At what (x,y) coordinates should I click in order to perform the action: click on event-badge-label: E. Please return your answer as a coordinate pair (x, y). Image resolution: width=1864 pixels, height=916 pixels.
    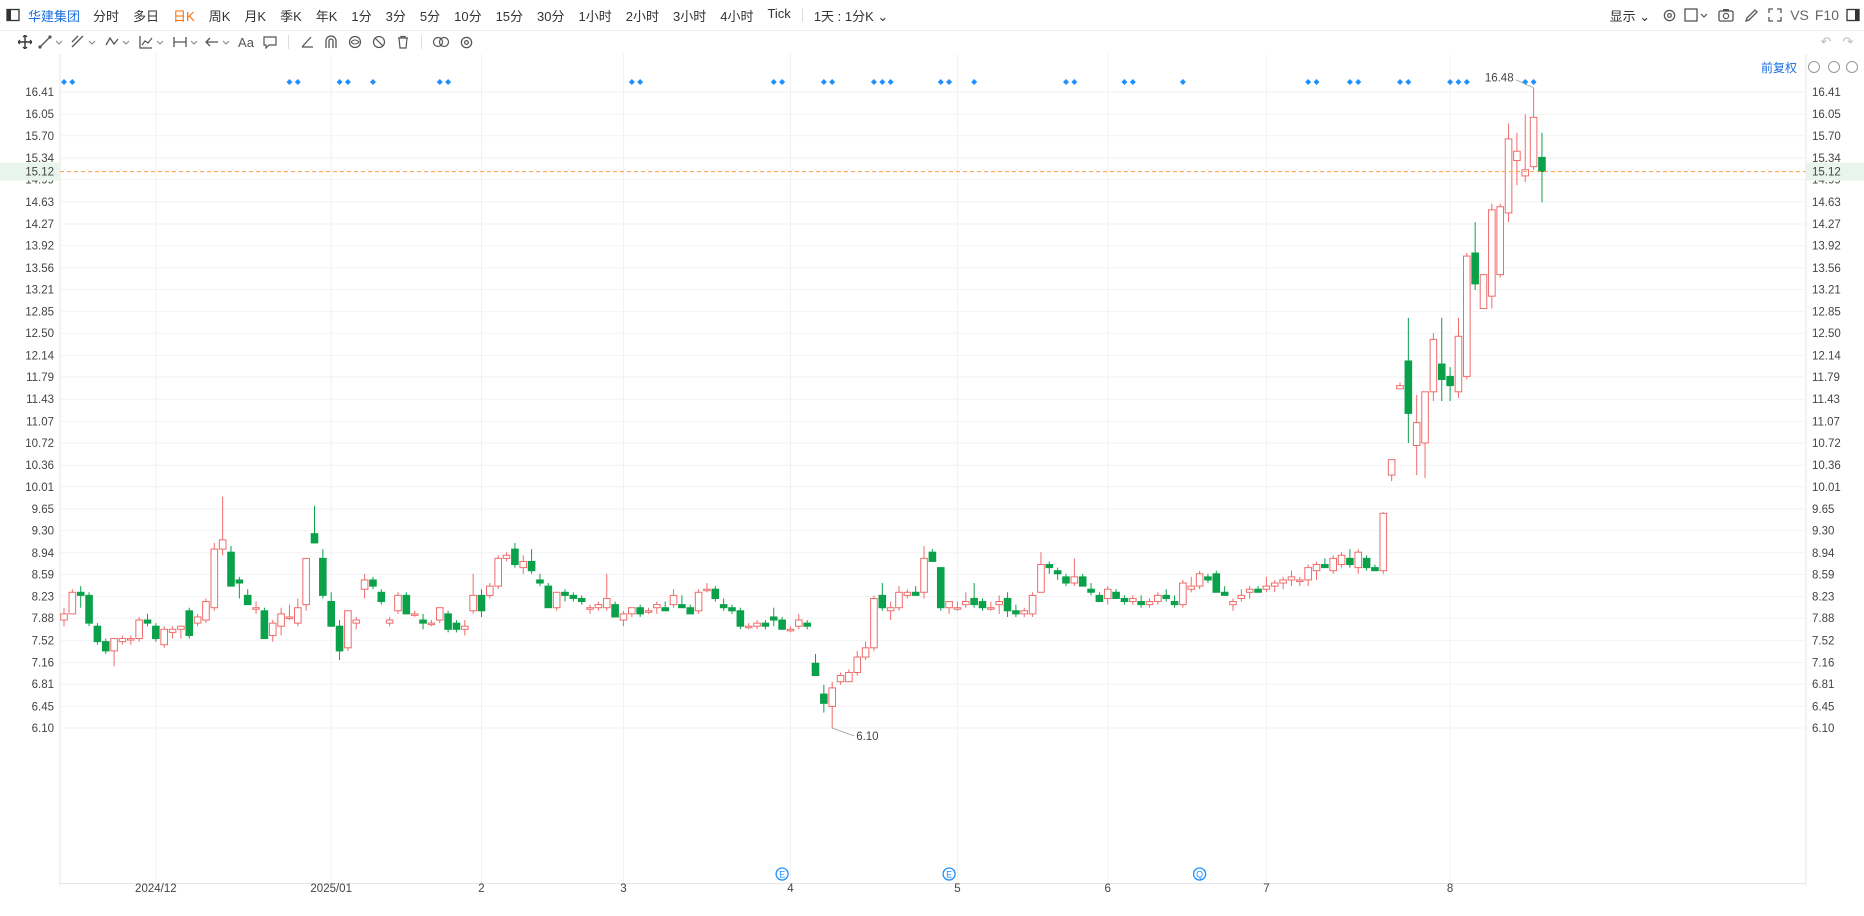
    Looking at the image, I should click on (782, 875).